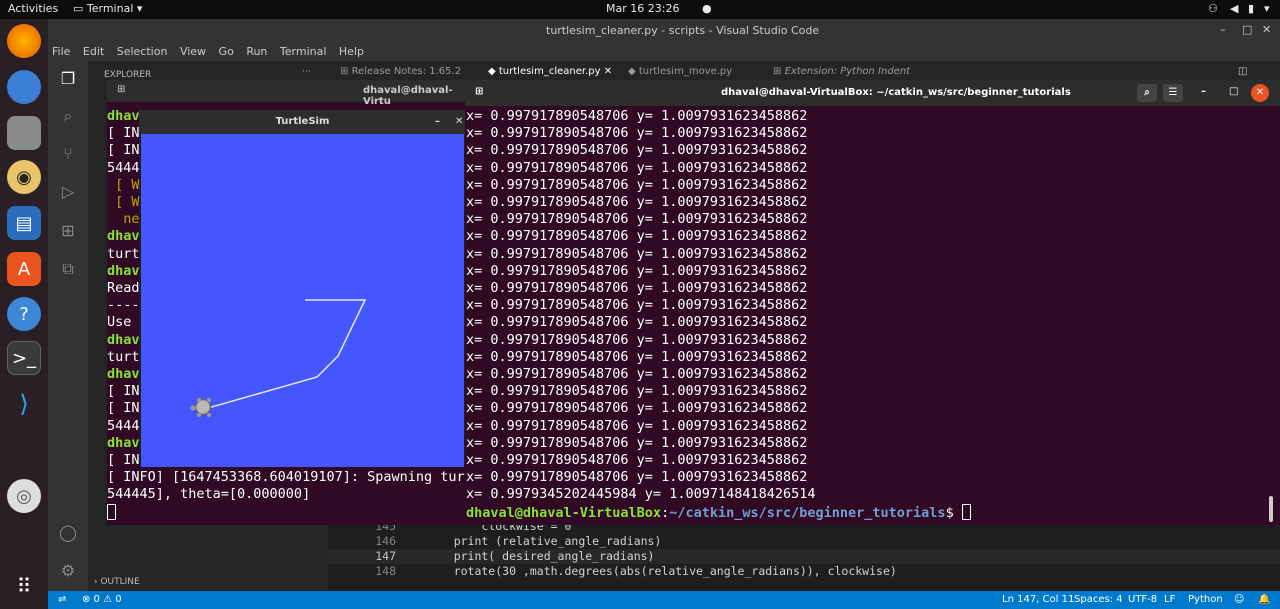  Describe the element at coordinates (1173, 93) in the screenshot. I see `hamburger-menu-icon: ☰` at that location.